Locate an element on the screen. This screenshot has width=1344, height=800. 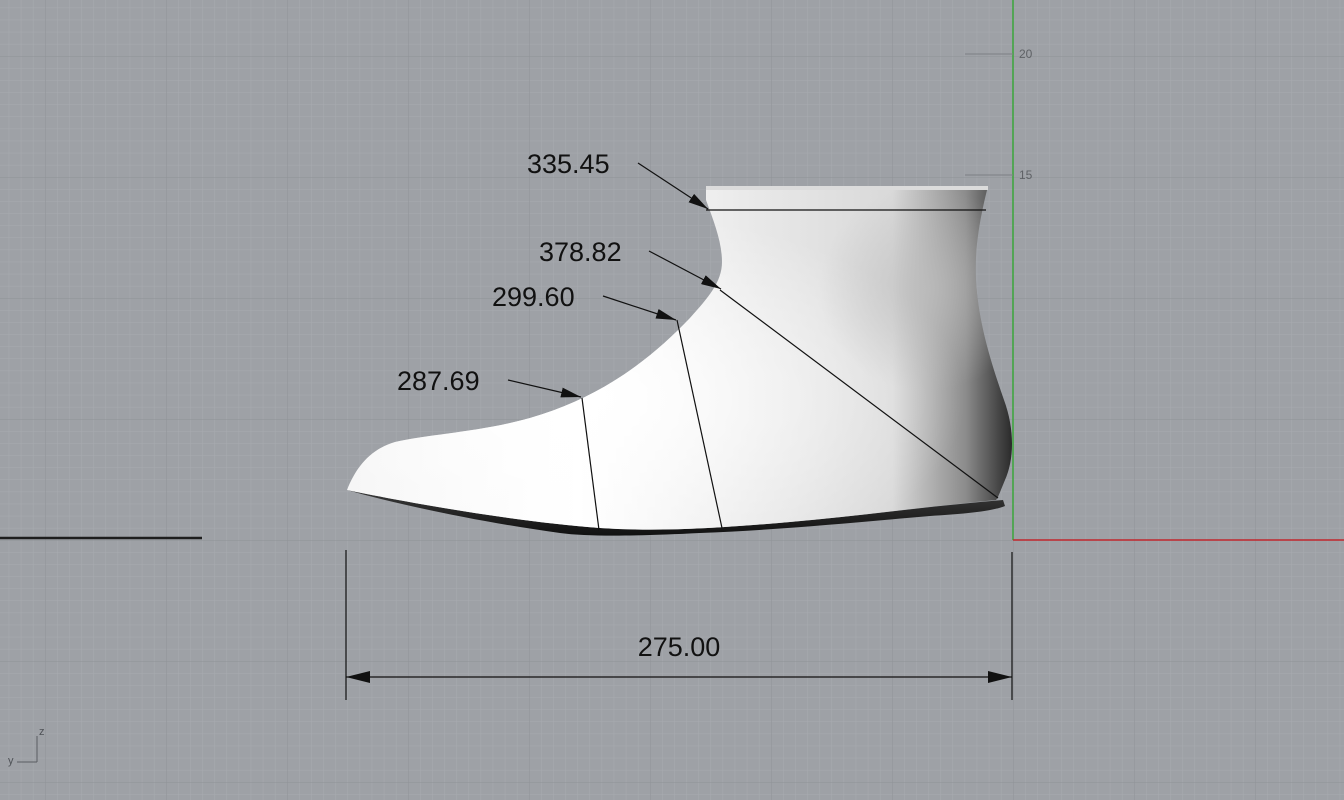
axis-widget-y-label: y is located at coordinates (11, 761).